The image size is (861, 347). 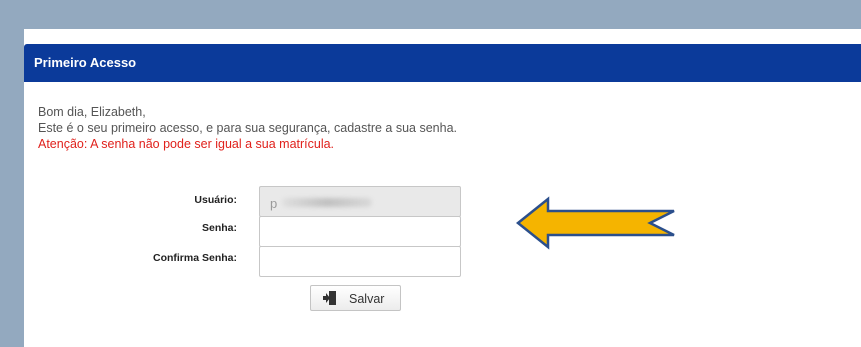 I want to click on username-value: p, so click(x=274, y=203).